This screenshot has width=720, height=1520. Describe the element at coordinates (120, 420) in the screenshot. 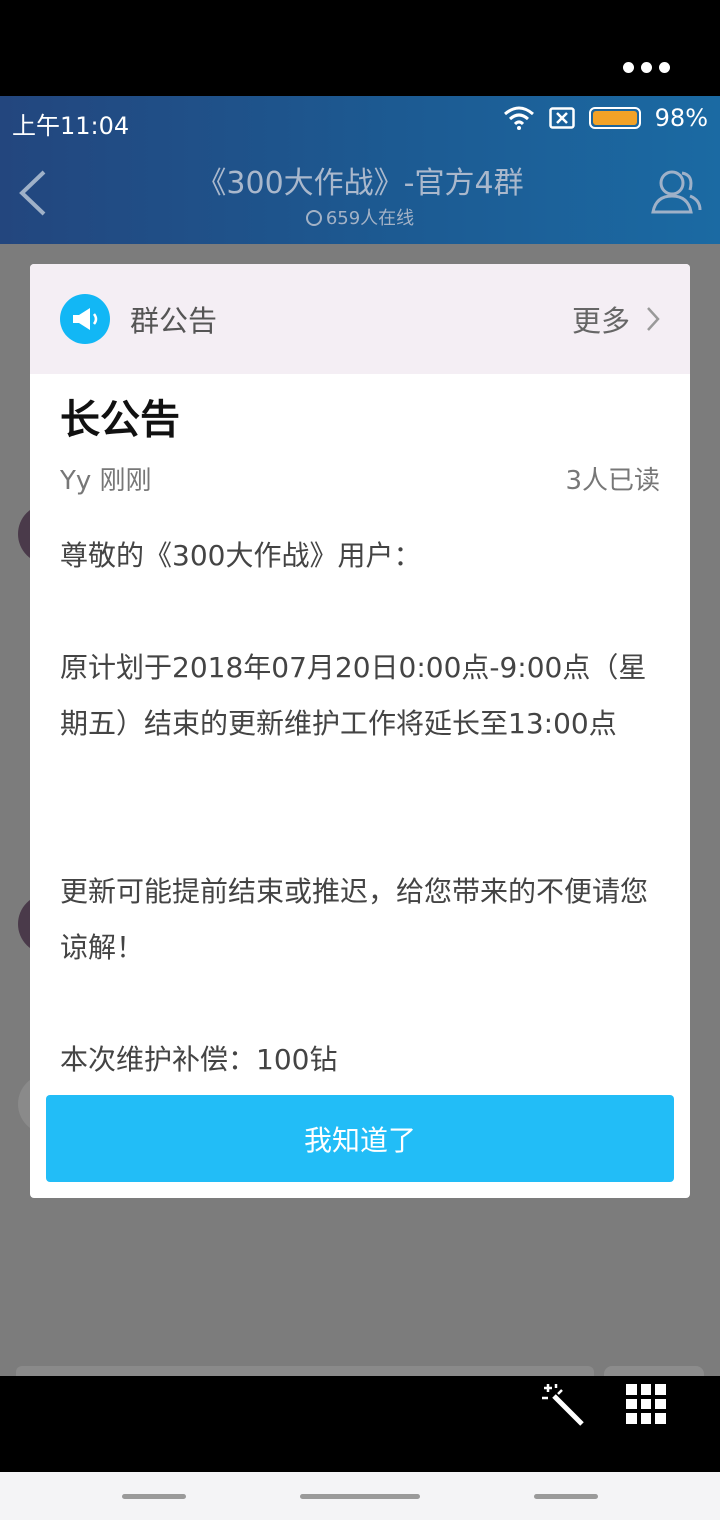

I see `notice-title: 长公告` at that location.